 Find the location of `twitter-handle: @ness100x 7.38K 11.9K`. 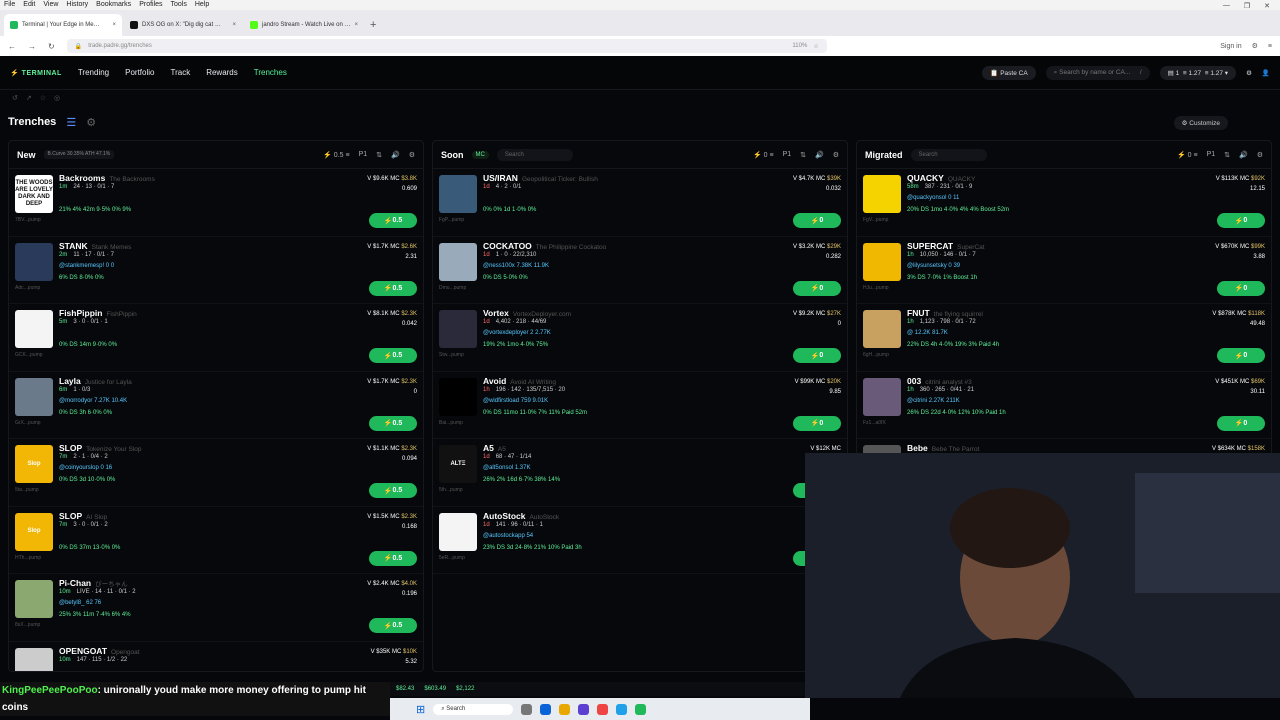

twitter-handle: @ness100x 7.38K 11.9K is located at coordinates (516, 266).